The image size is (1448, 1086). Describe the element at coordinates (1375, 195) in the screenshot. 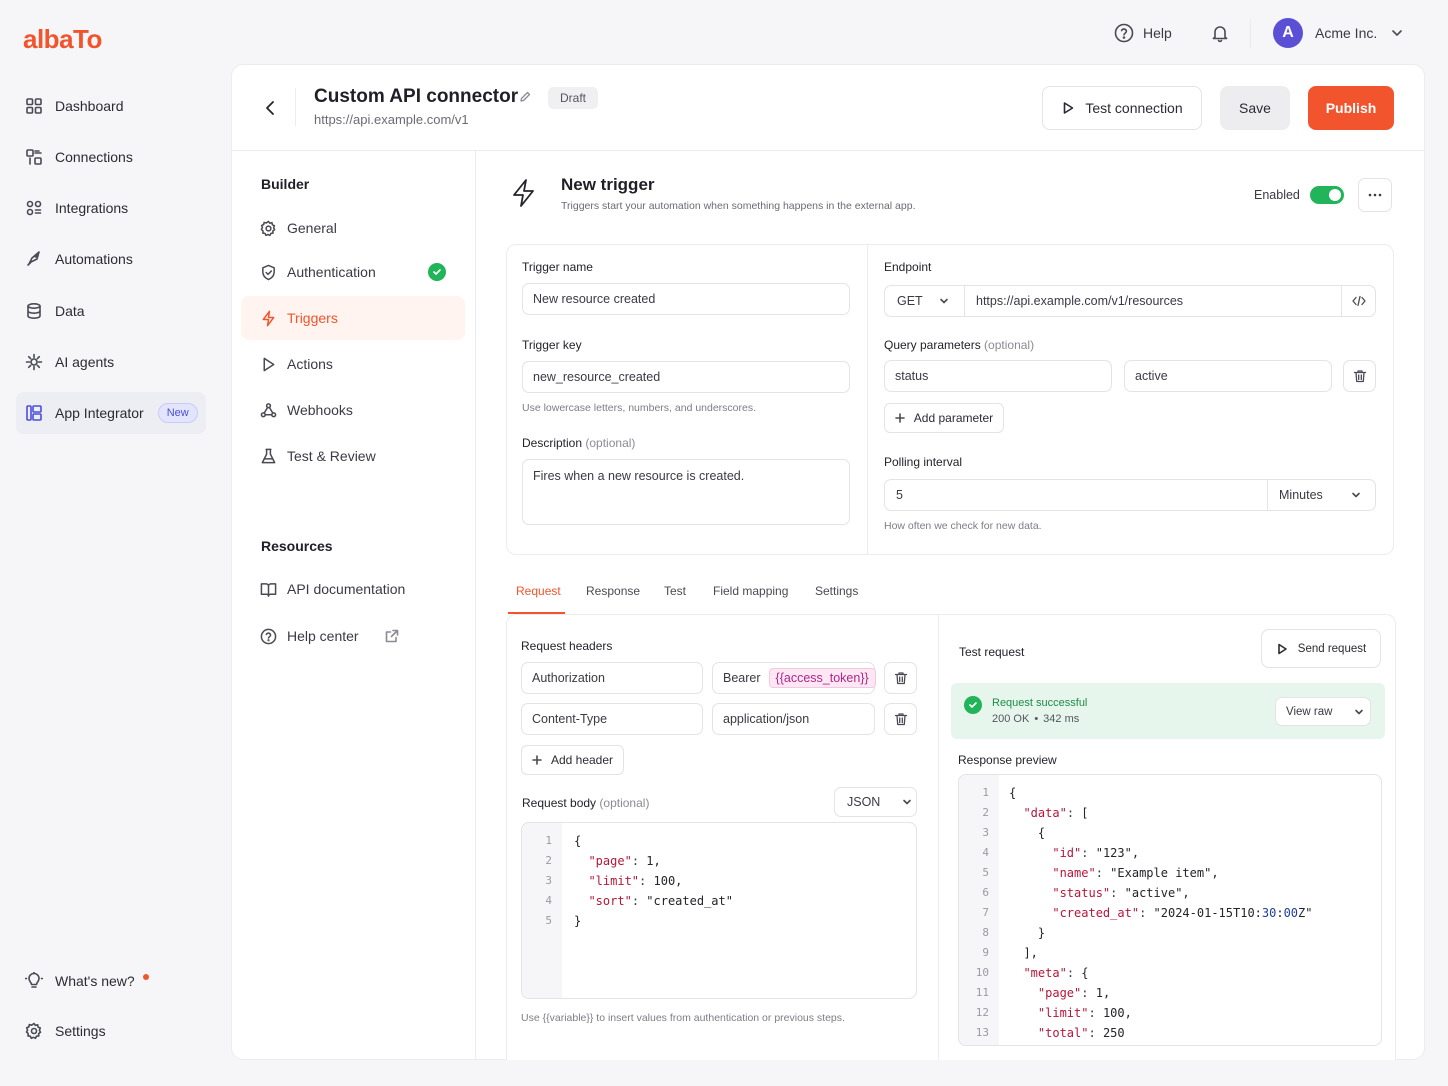

I see `more-options-button` at that location.